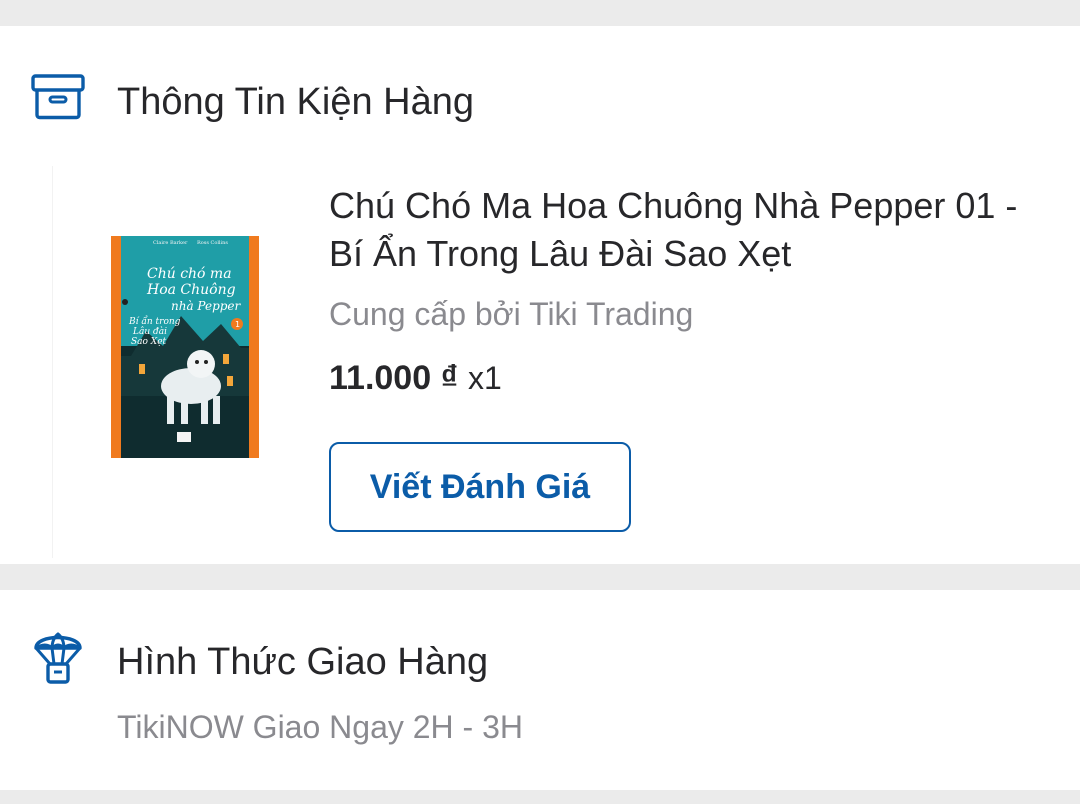 The width and height of the screenshot is (1080, 804). Describe the element at coordinates (149, 331) in the screenshot. I see `cover-subtitle-line-2: Lâu đài` at that location.